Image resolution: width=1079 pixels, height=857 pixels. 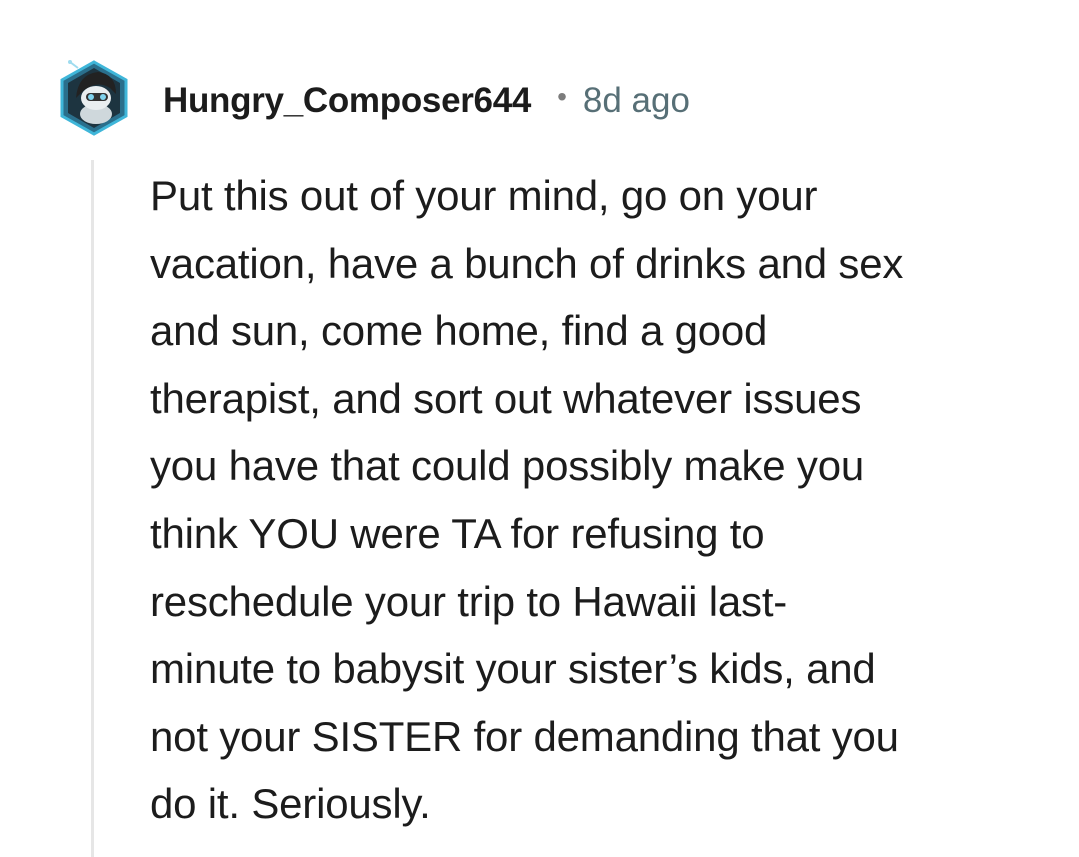 I want to click on username-link: Hungry_Composer644, so click(x=347, y=101).